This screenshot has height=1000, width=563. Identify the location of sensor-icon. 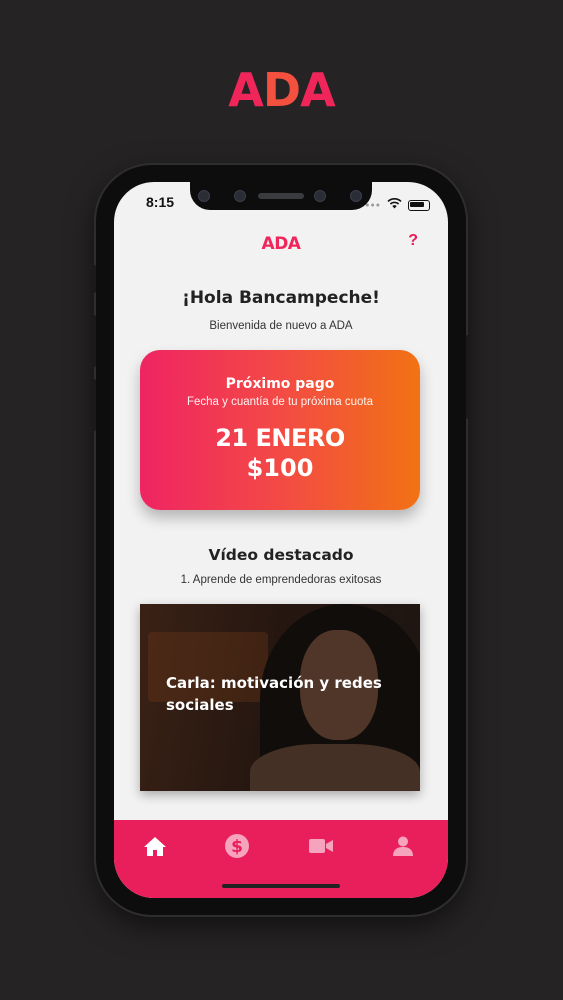
(204, 196).